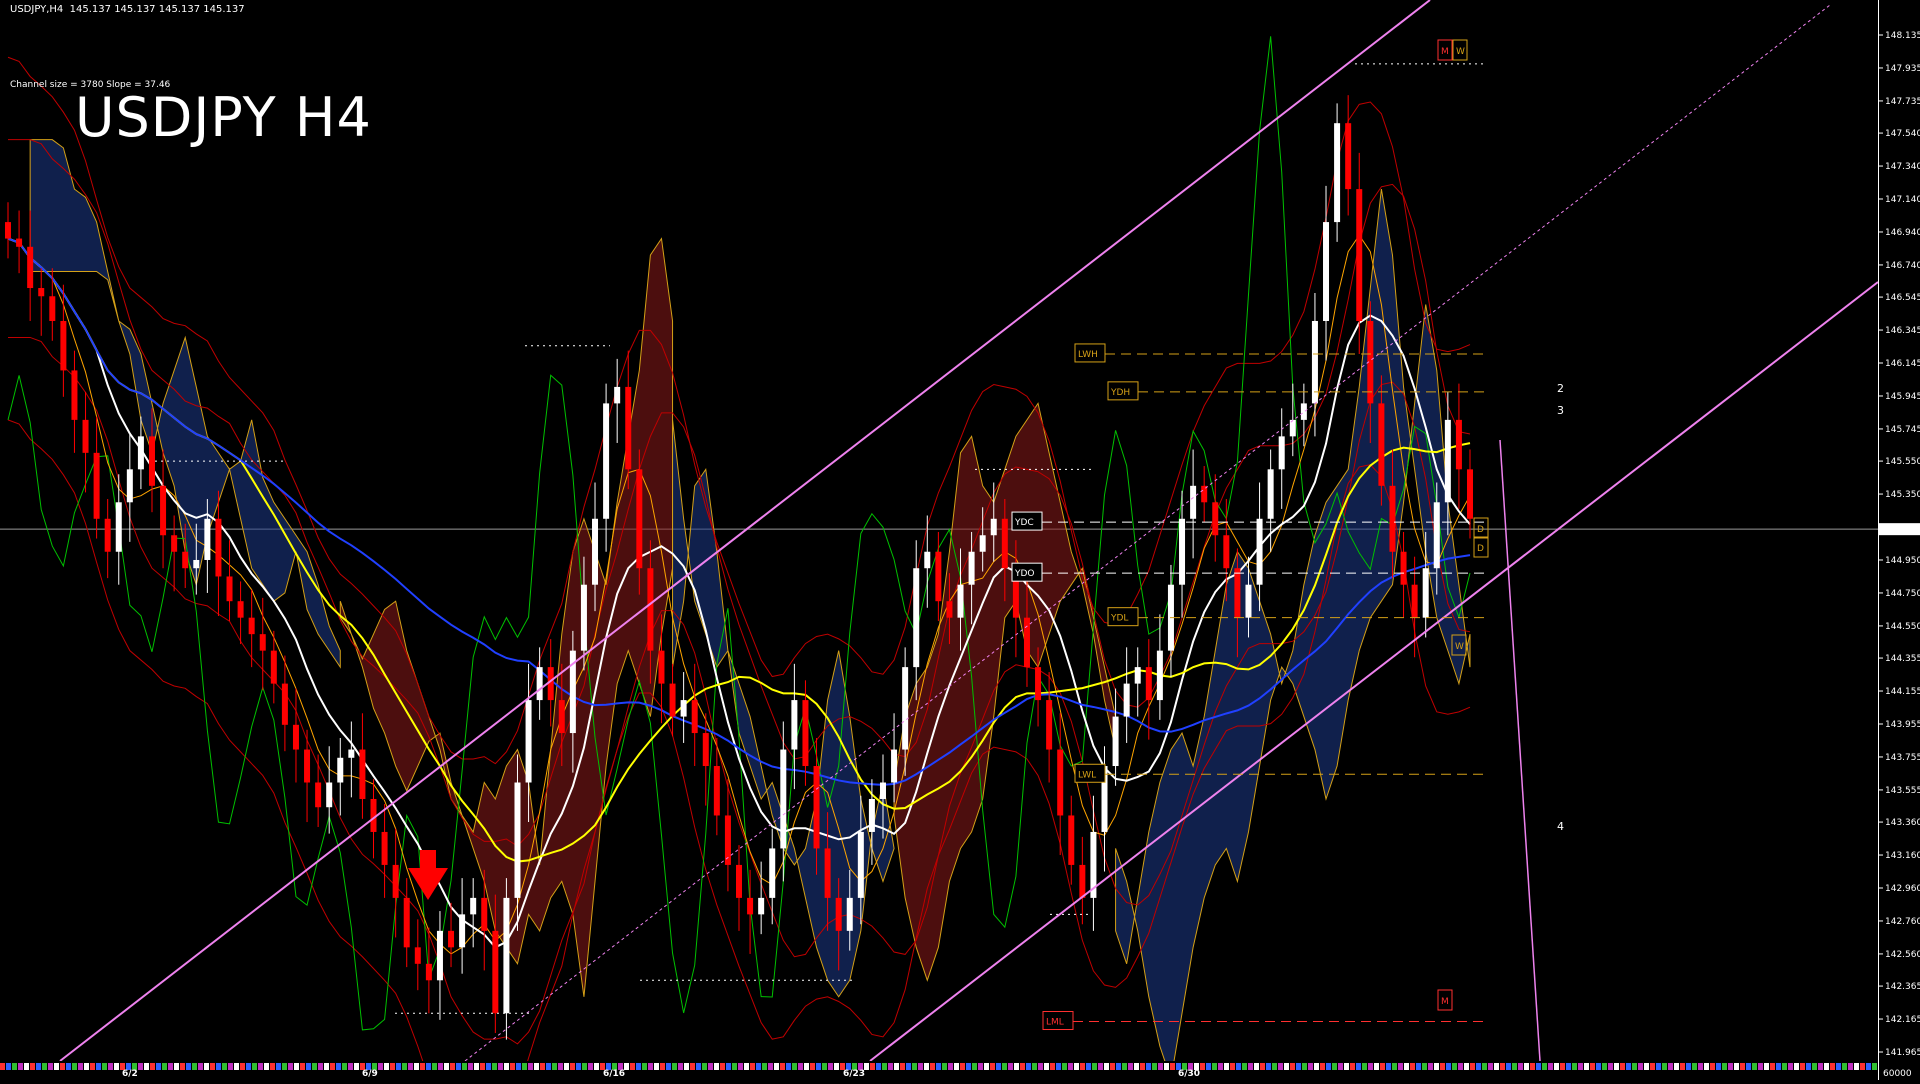  I want to click on period-marker-label: M, so click(1445, 52).